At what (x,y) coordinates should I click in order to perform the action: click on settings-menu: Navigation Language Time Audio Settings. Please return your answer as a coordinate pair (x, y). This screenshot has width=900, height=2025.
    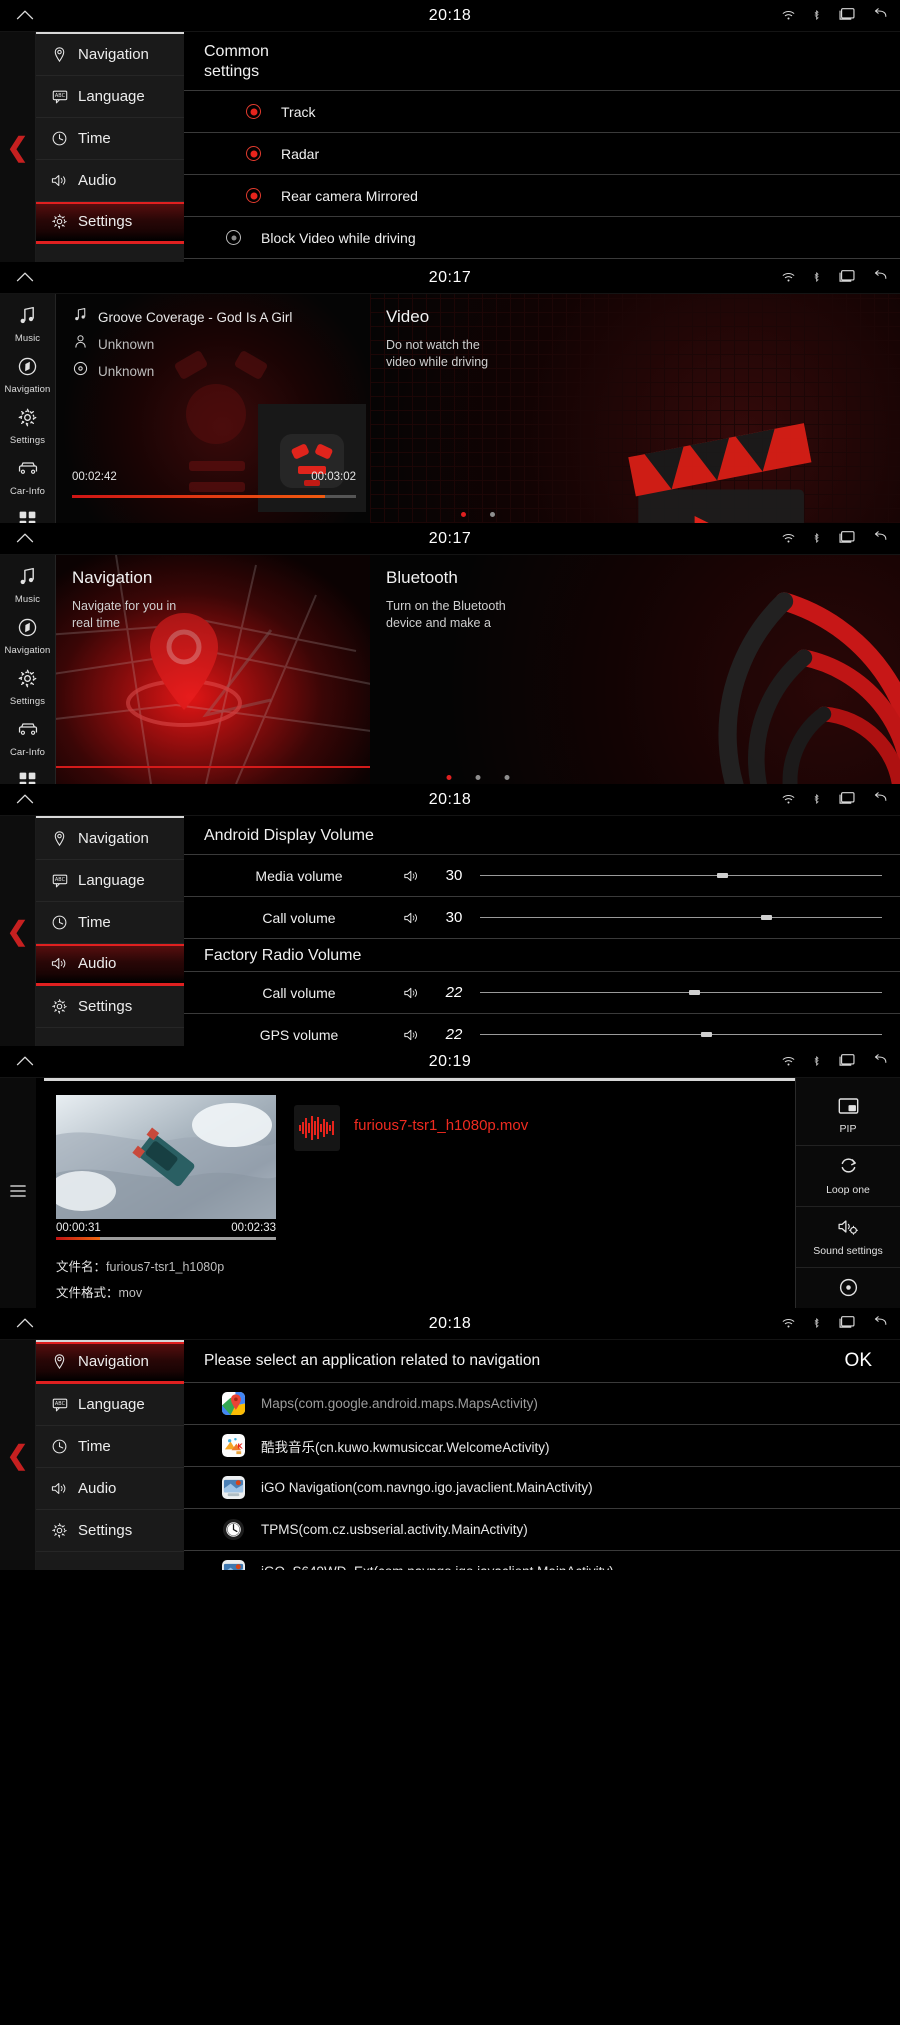
    Looking at the image, I should click on (110, 147).